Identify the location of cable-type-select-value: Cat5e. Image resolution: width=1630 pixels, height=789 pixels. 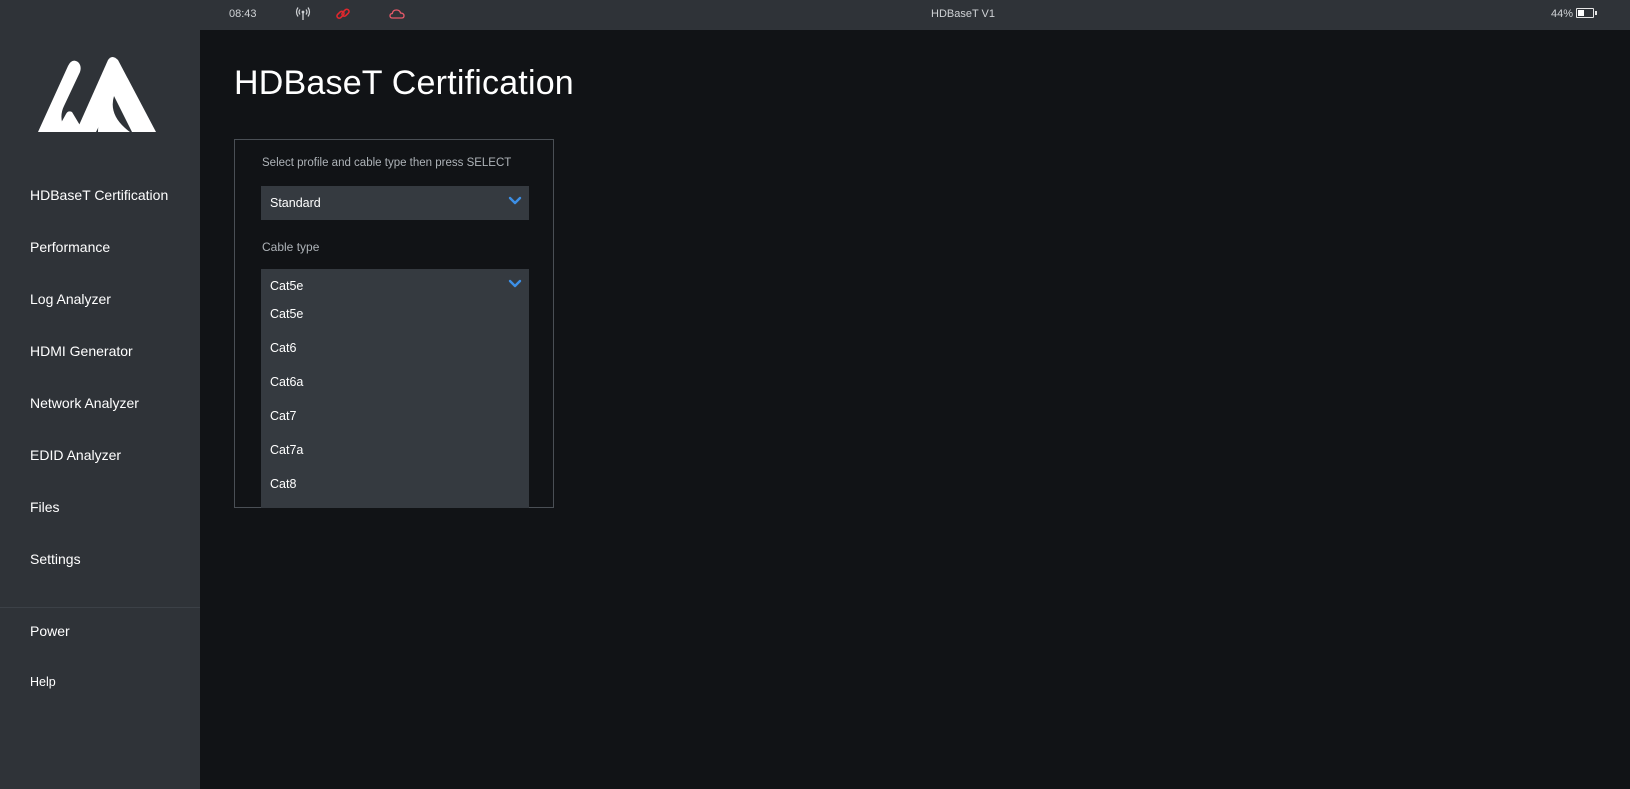
(287, 286).